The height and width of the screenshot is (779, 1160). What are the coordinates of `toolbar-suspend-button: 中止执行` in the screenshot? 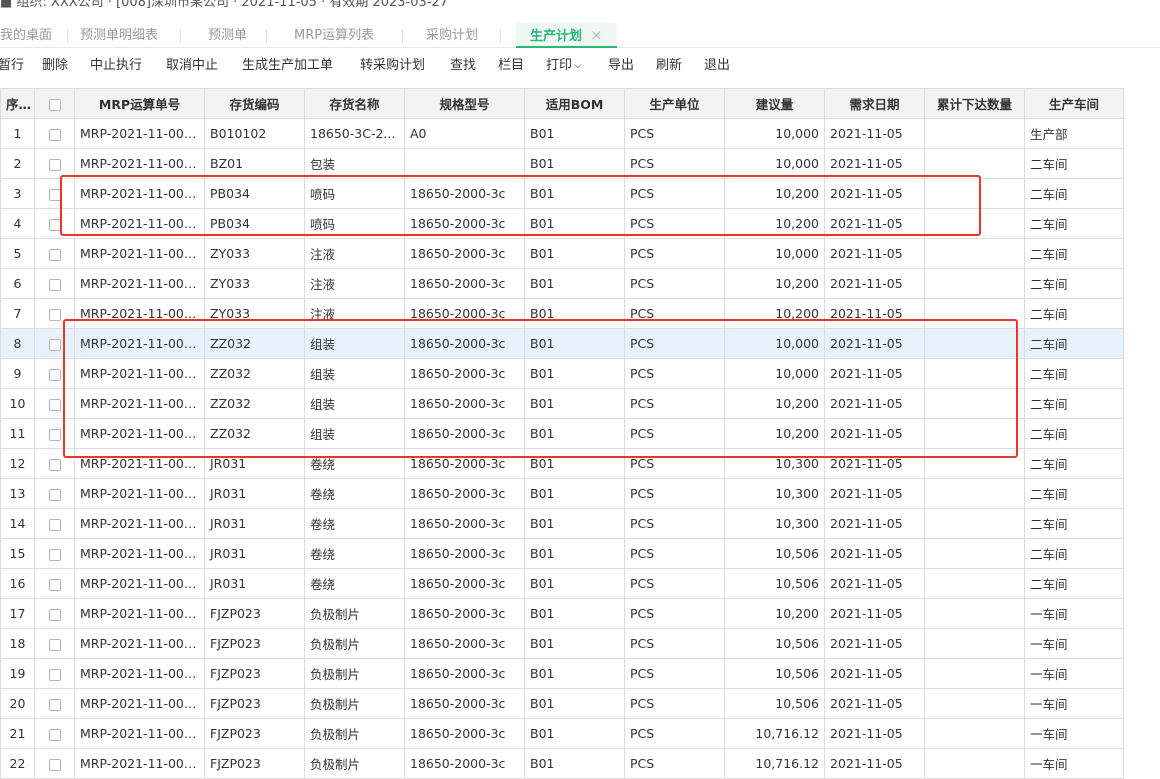 It's located at (116, 66).